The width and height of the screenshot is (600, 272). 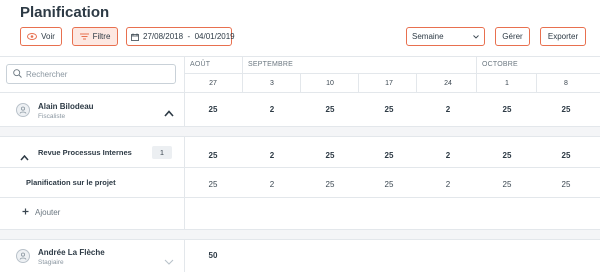 What do you see at coordinates (91, 74) in the screenshot?
I see `search-input: Rechercher` at bounding box center [91, 74].